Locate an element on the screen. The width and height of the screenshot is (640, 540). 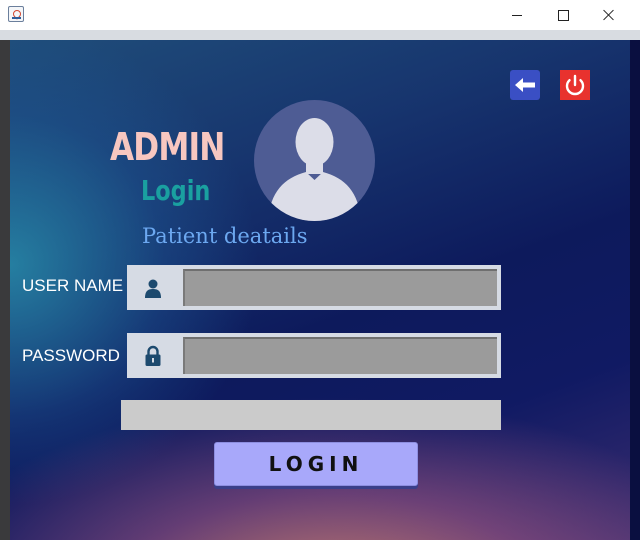
password-field-group is located at coordinates (314, 355).